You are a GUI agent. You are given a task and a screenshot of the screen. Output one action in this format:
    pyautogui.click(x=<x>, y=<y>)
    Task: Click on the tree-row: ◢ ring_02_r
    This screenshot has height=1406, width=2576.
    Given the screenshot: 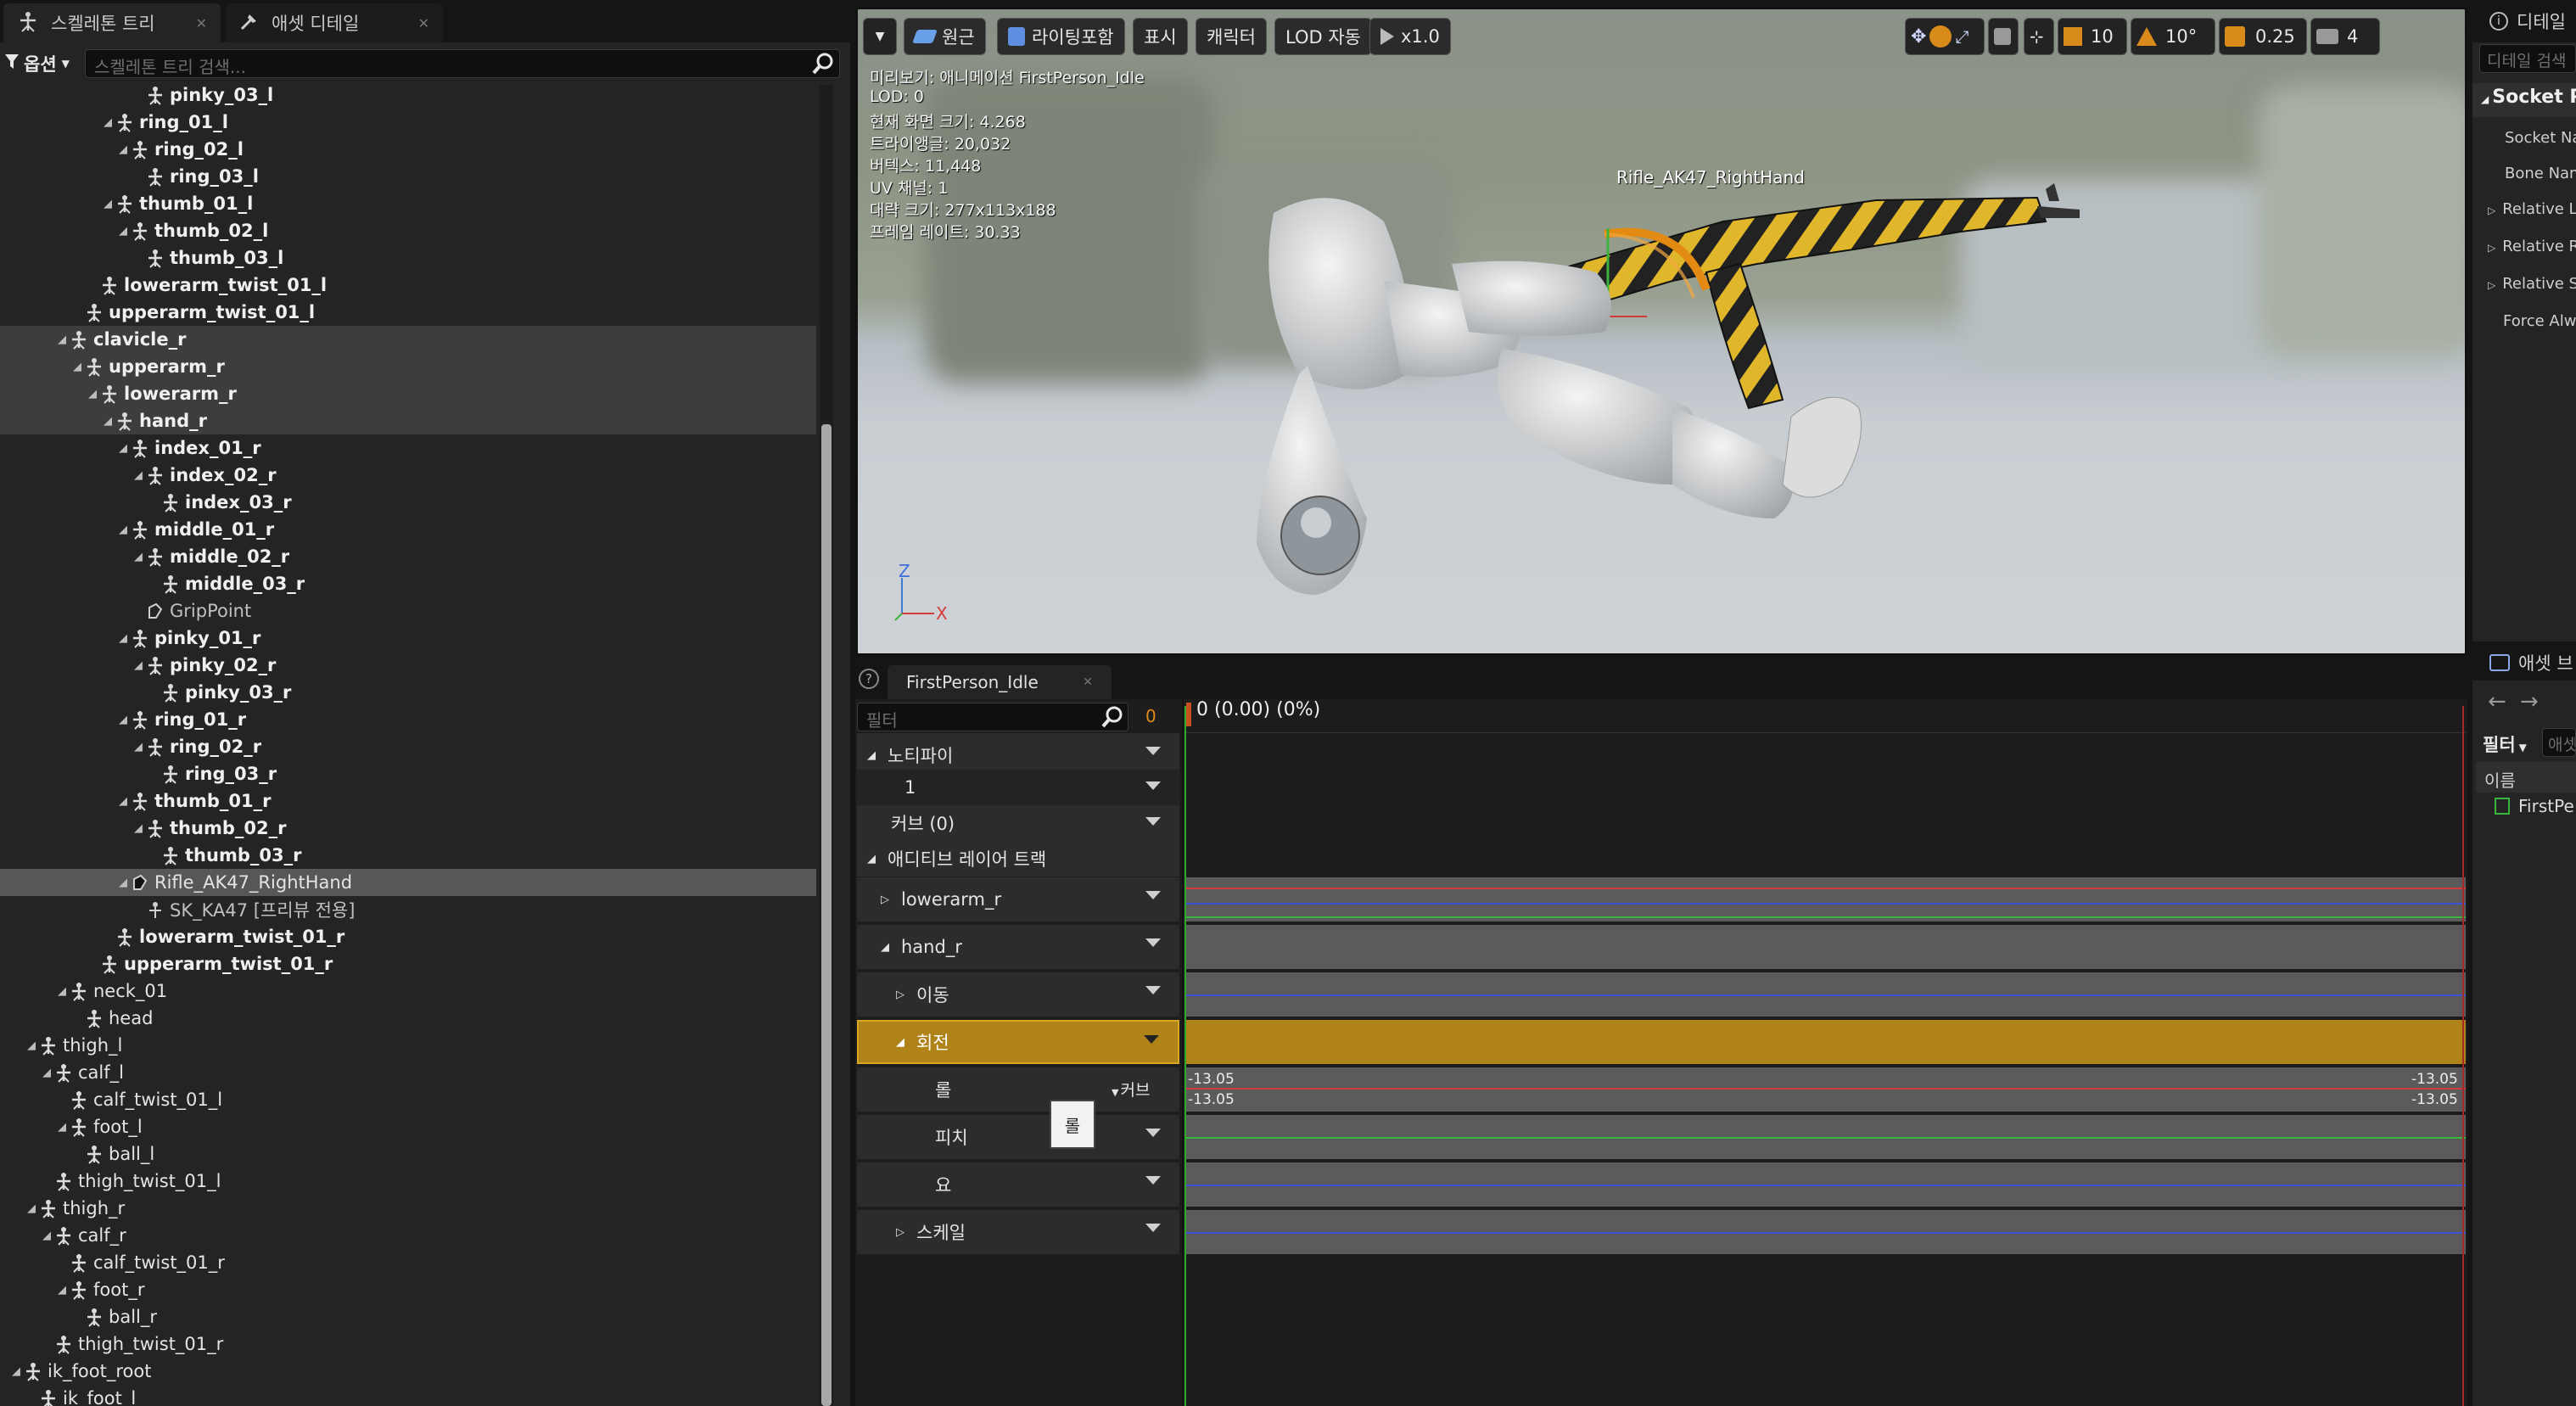 What is the action you would take?
    pyautogui.click(x=408, y=747)
    